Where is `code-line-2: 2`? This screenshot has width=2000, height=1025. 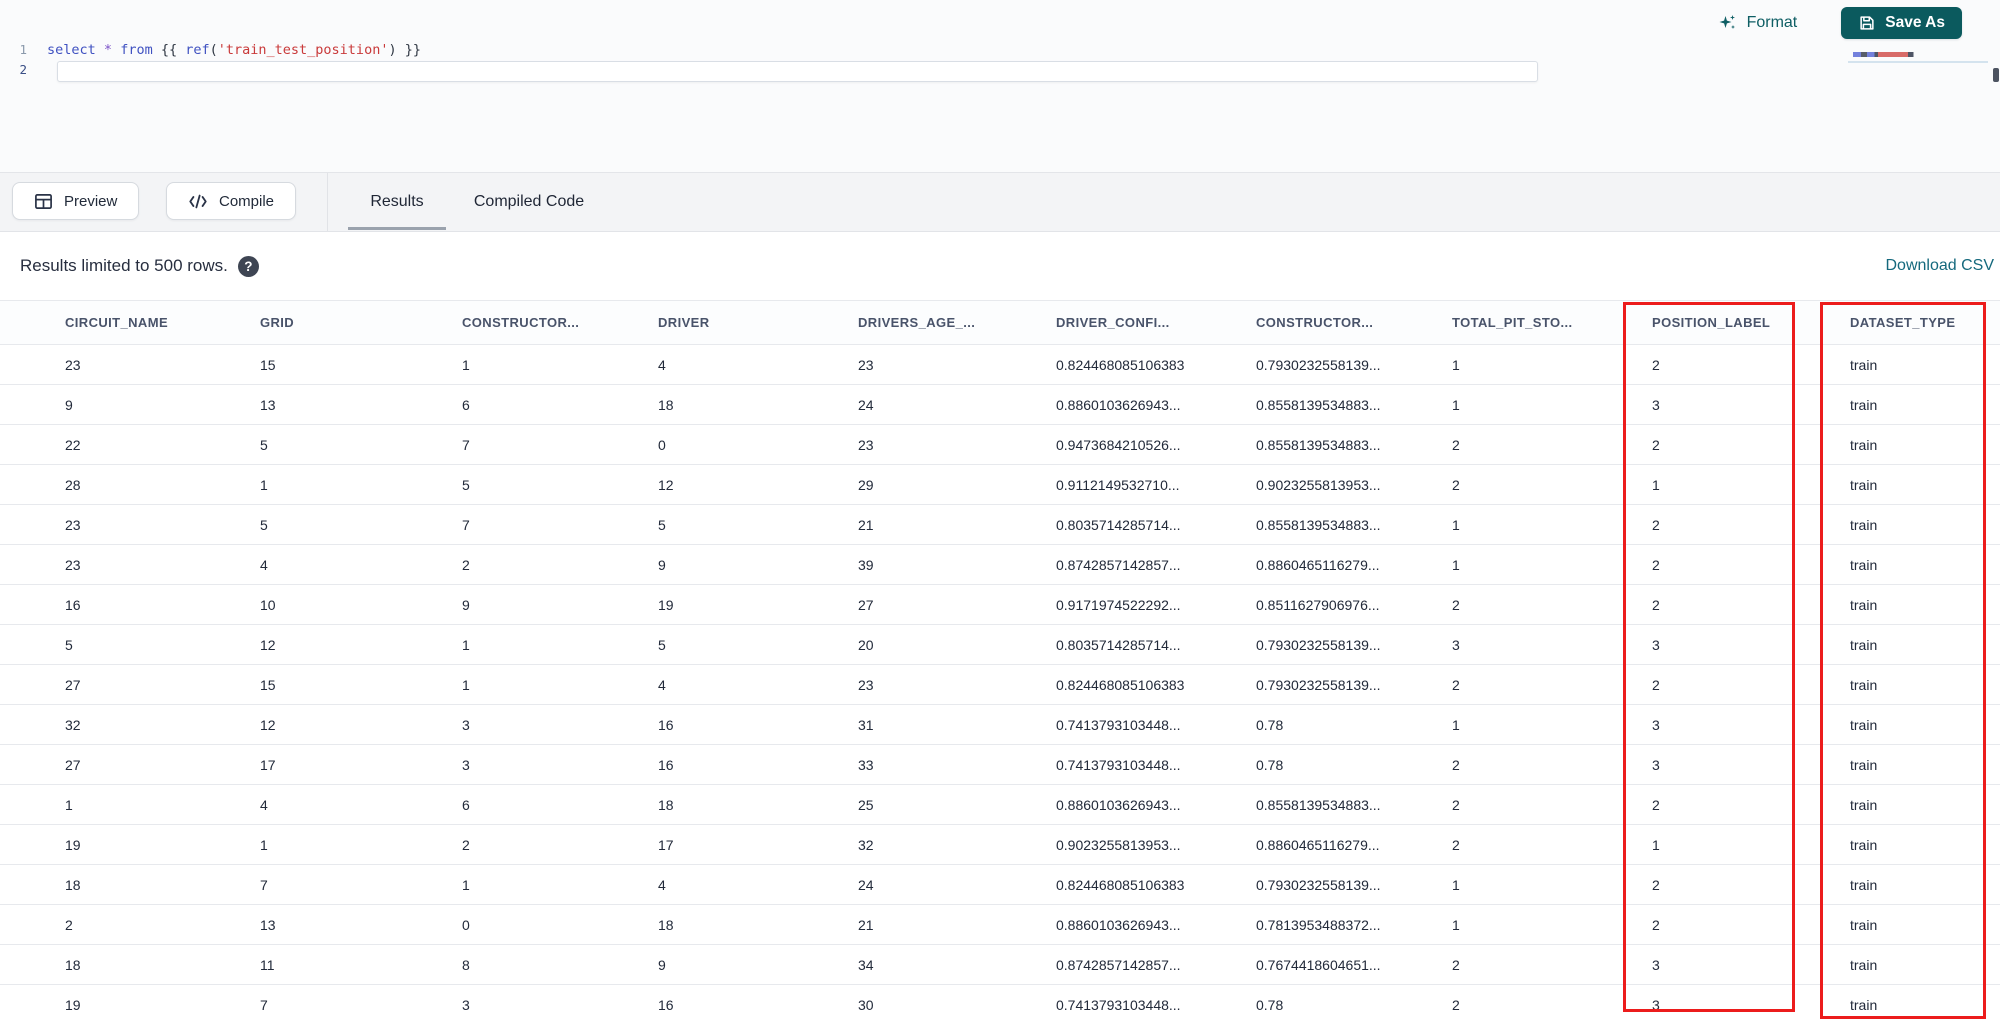 code-line-2: 2 is located at coordinates (900, 70).